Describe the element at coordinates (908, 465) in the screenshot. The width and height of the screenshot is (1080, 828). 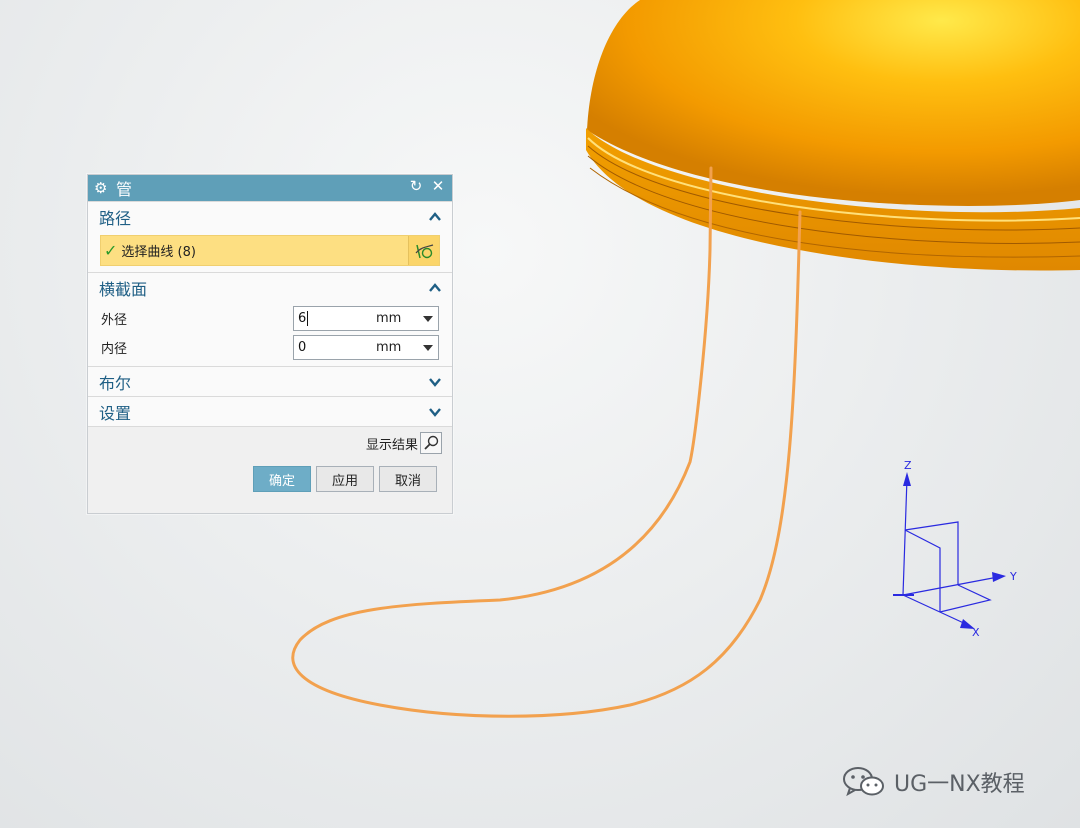
I see `triad-z-label: Z` at that location.